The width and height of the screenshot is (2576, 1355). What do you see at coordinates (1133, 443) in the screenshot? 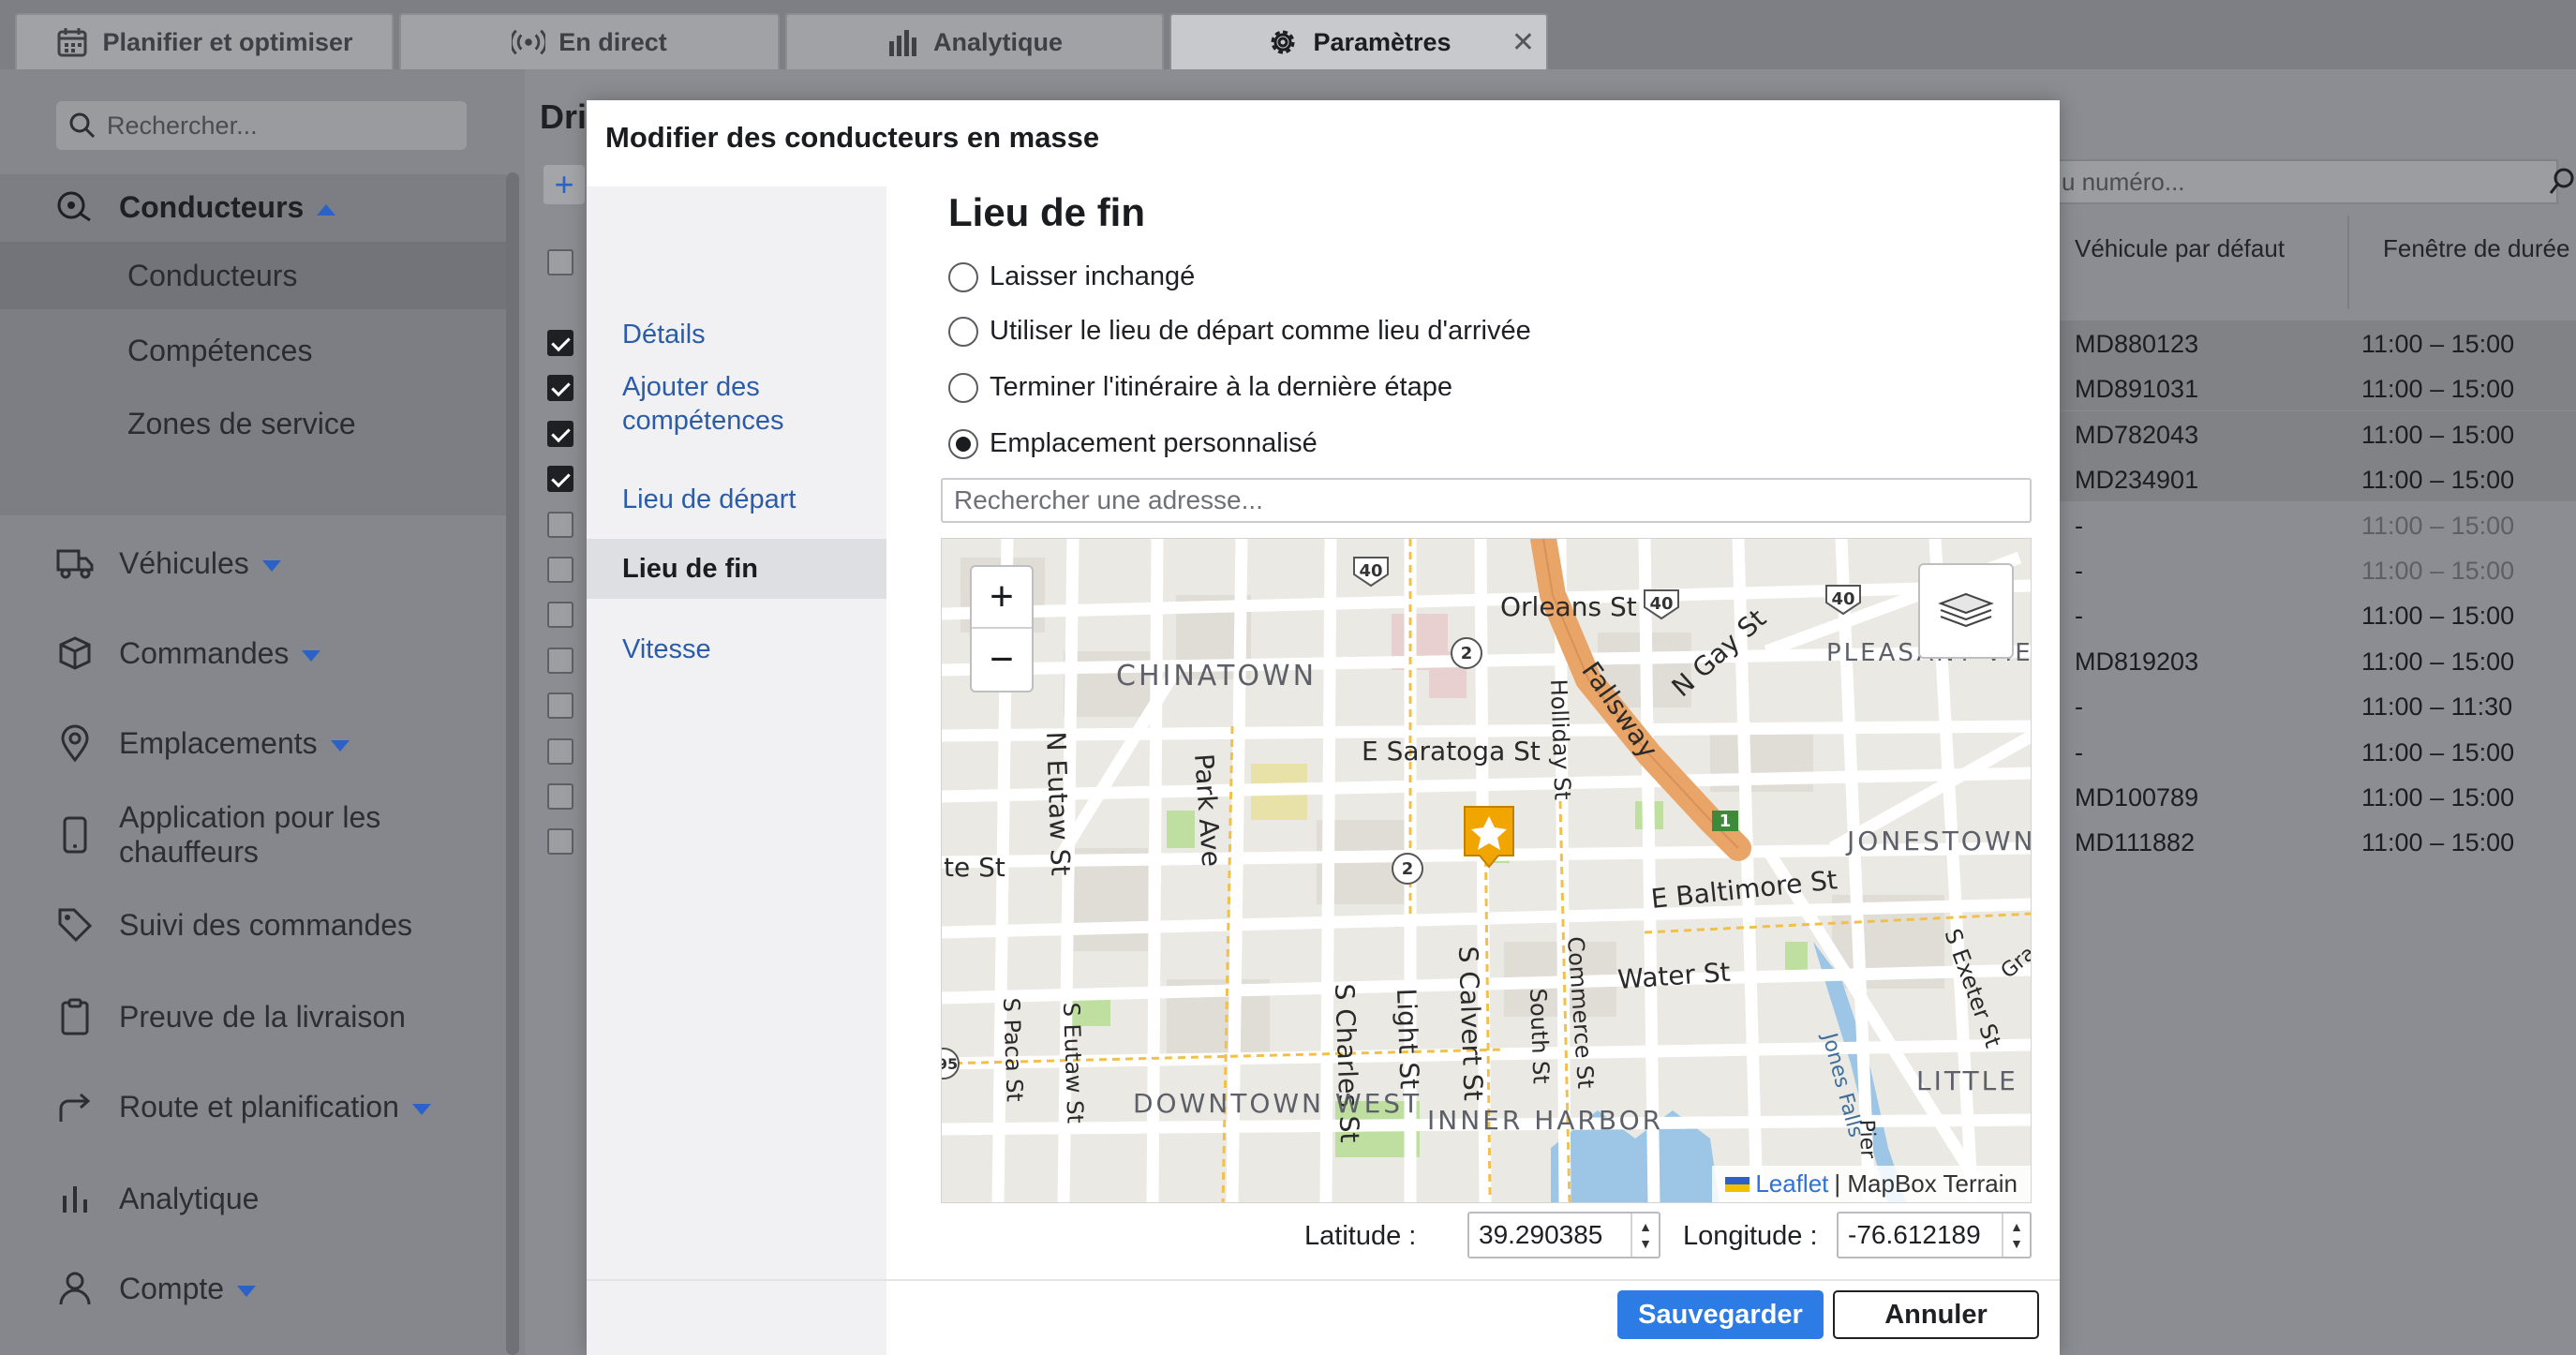
I see `option-custom: Emplacement personnalisé` at bounding box center [1133, 443].